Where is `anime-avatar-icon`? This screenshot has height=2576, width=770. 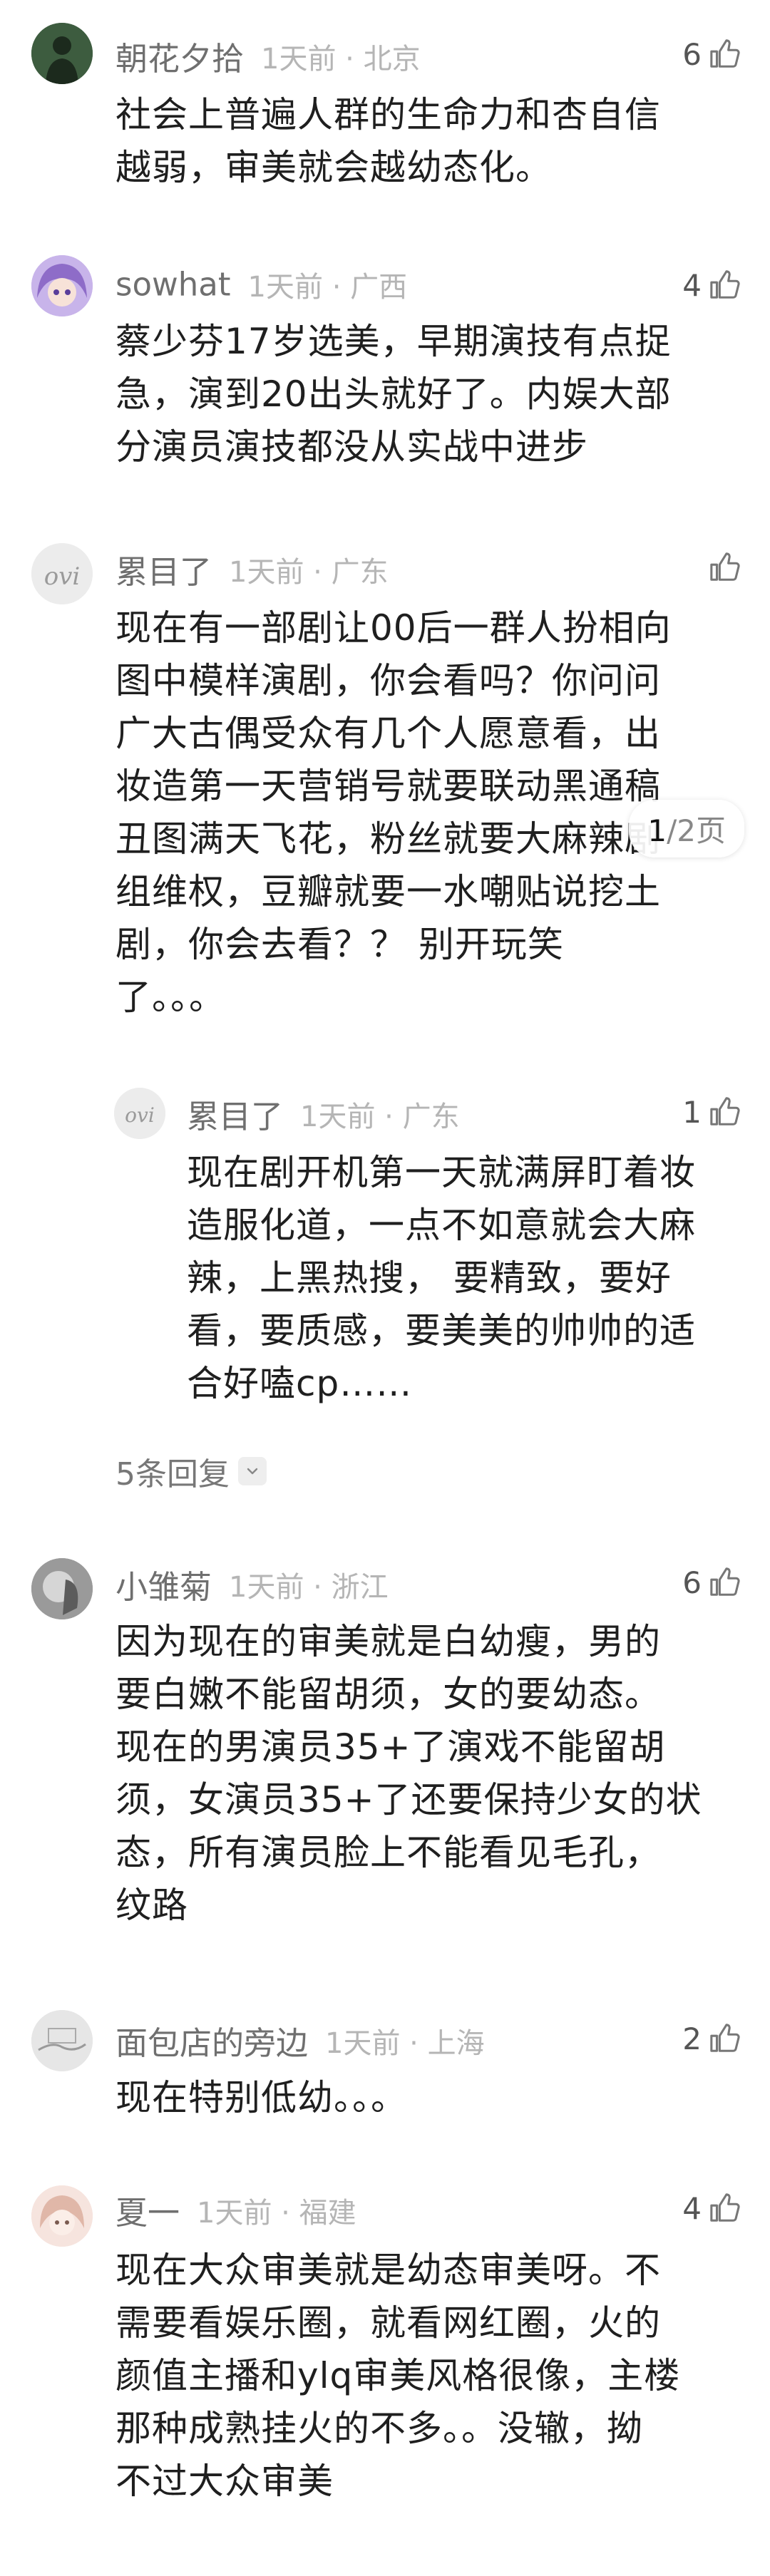 anime-avatar-icon is located at coordinates (62, 285).